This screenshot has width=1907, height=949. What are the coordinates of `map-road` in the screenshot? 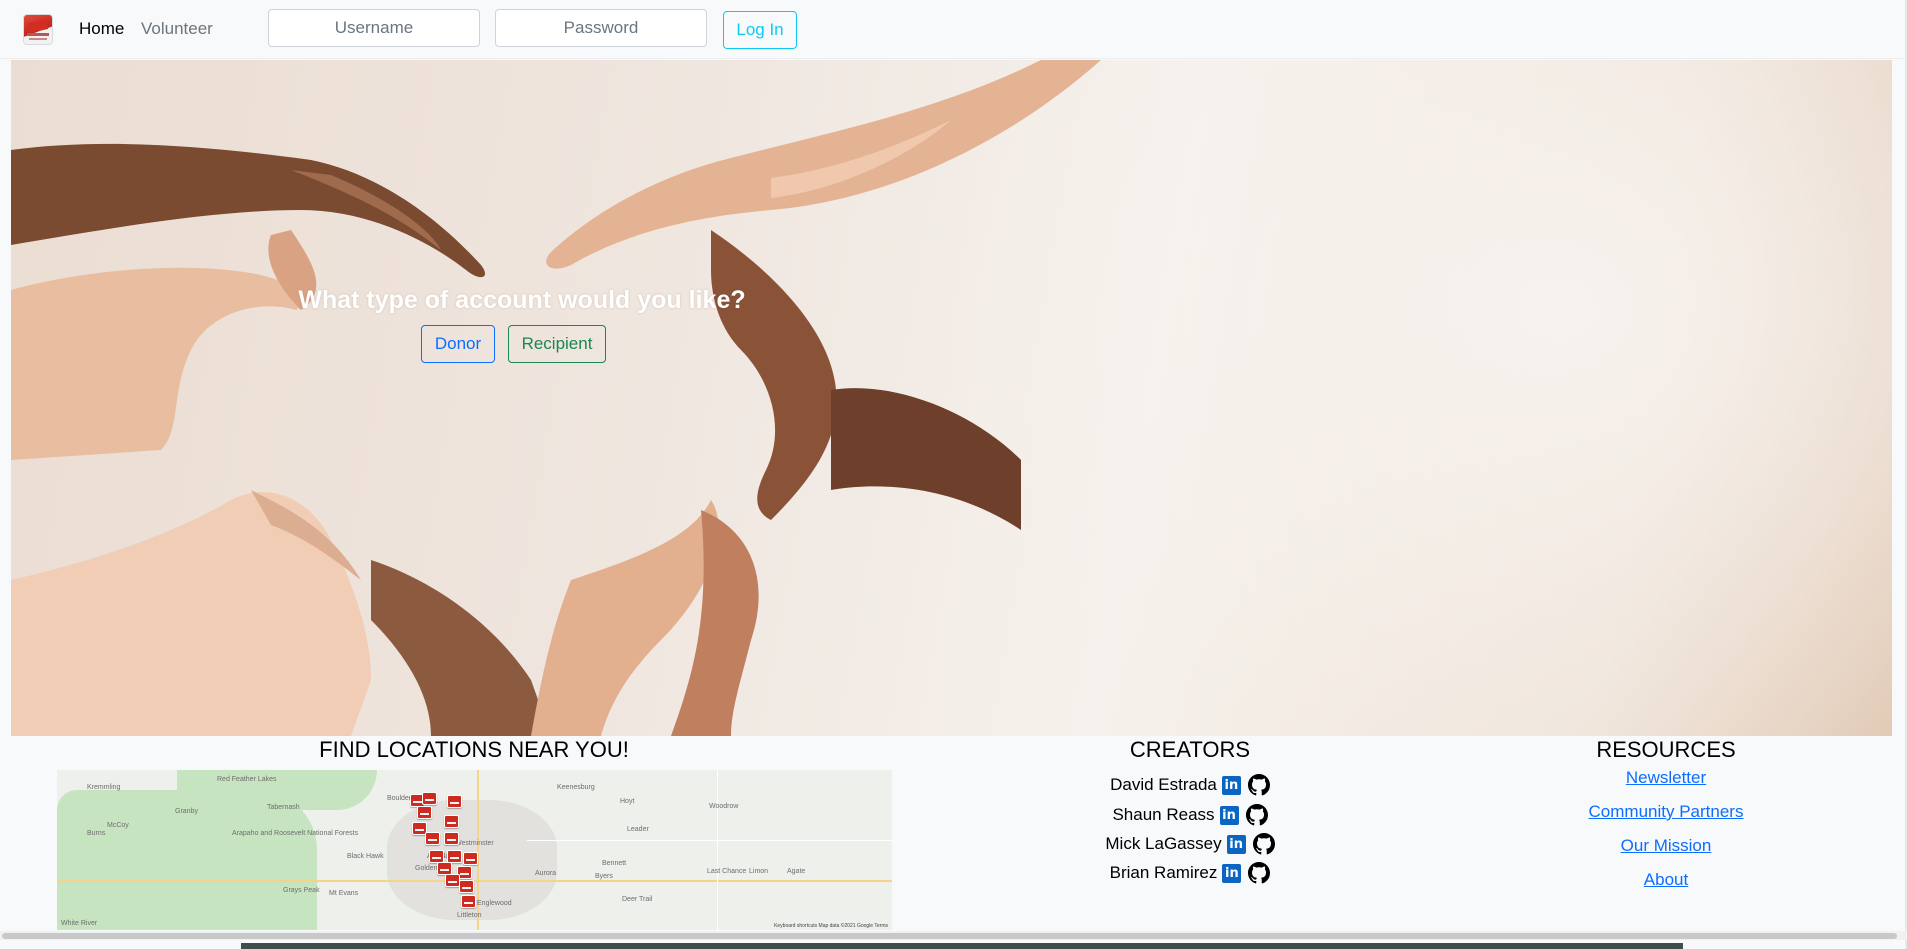 It's located at (709, 840).